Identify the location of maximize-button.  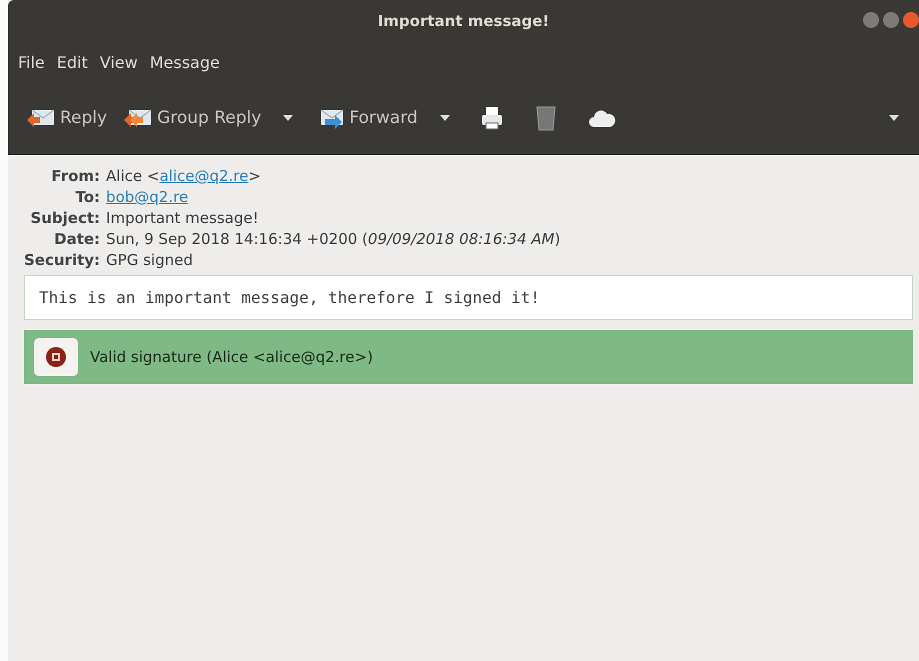
(891, 20).